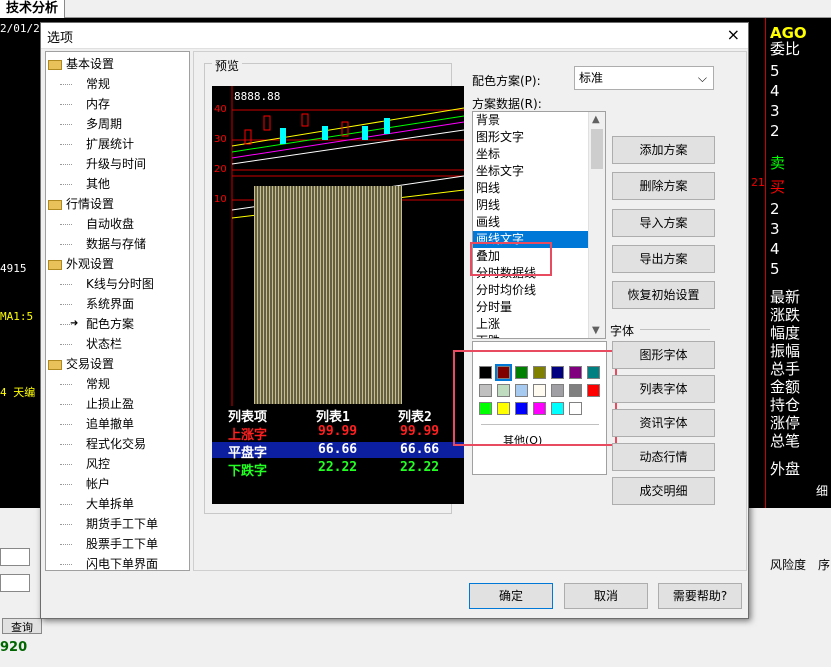 This screenshot has width=831, height=667. I want to click on scheme-select: 标准 ⌵, so click(644, 78).